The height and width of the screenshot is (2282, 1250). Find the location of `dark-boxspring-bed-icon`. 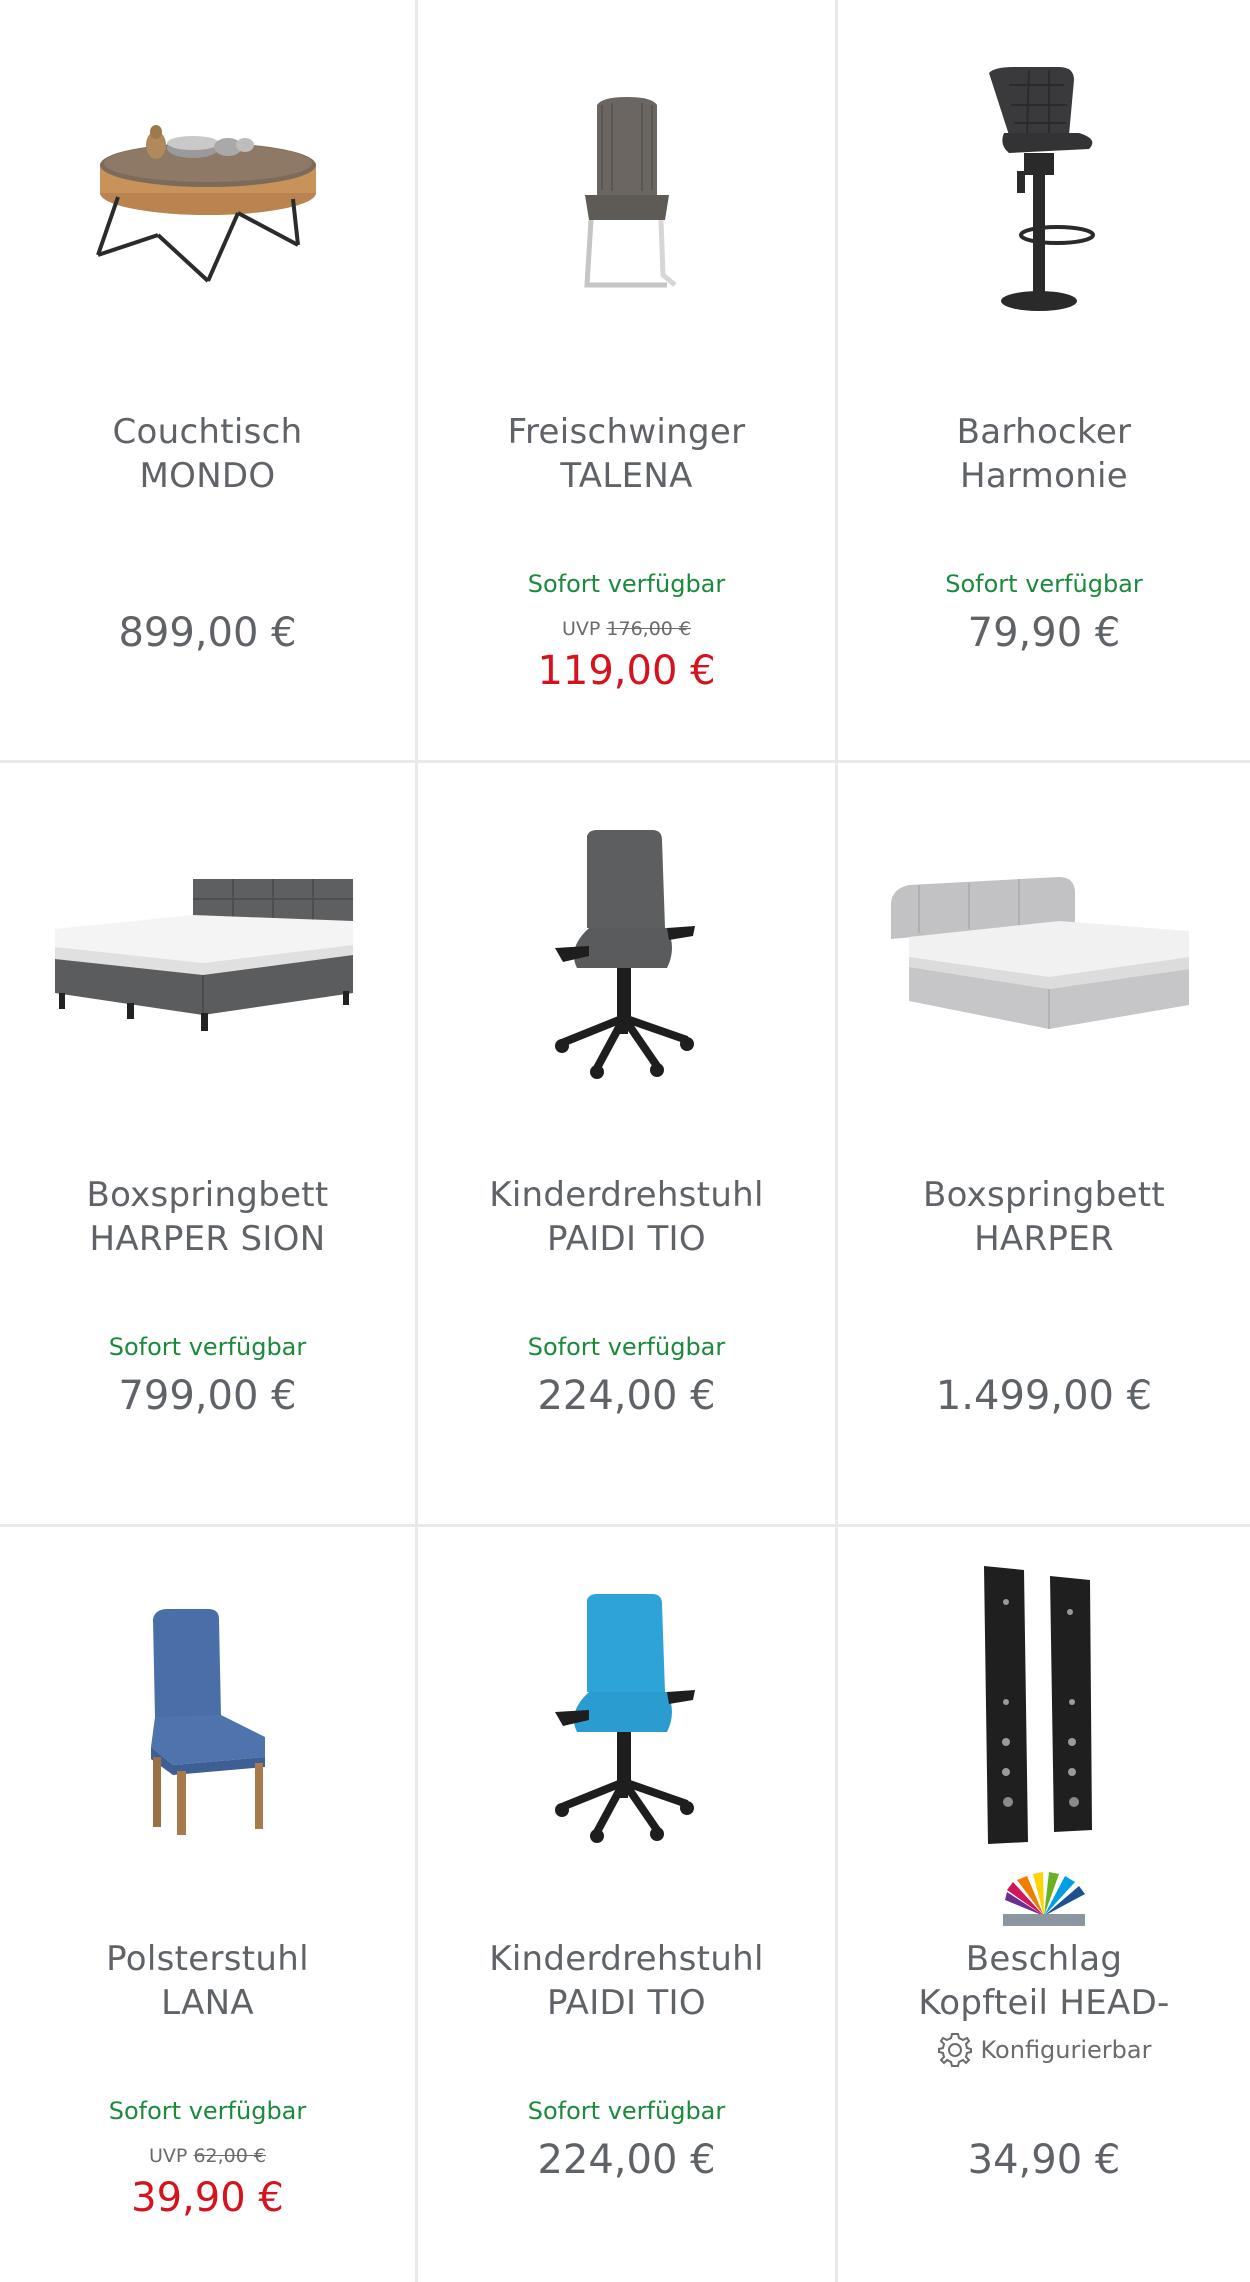

dark-boxspring-bed-icon is located at coordinates (203, 955).